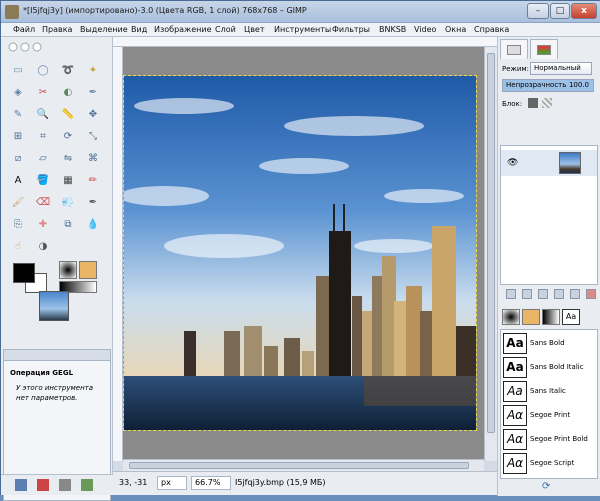 The image size is (600, 501). What do you see at coordinates (68, 114) in the screenshot?
I see `measure-icon: 📏` at bounding box center [68, 114].